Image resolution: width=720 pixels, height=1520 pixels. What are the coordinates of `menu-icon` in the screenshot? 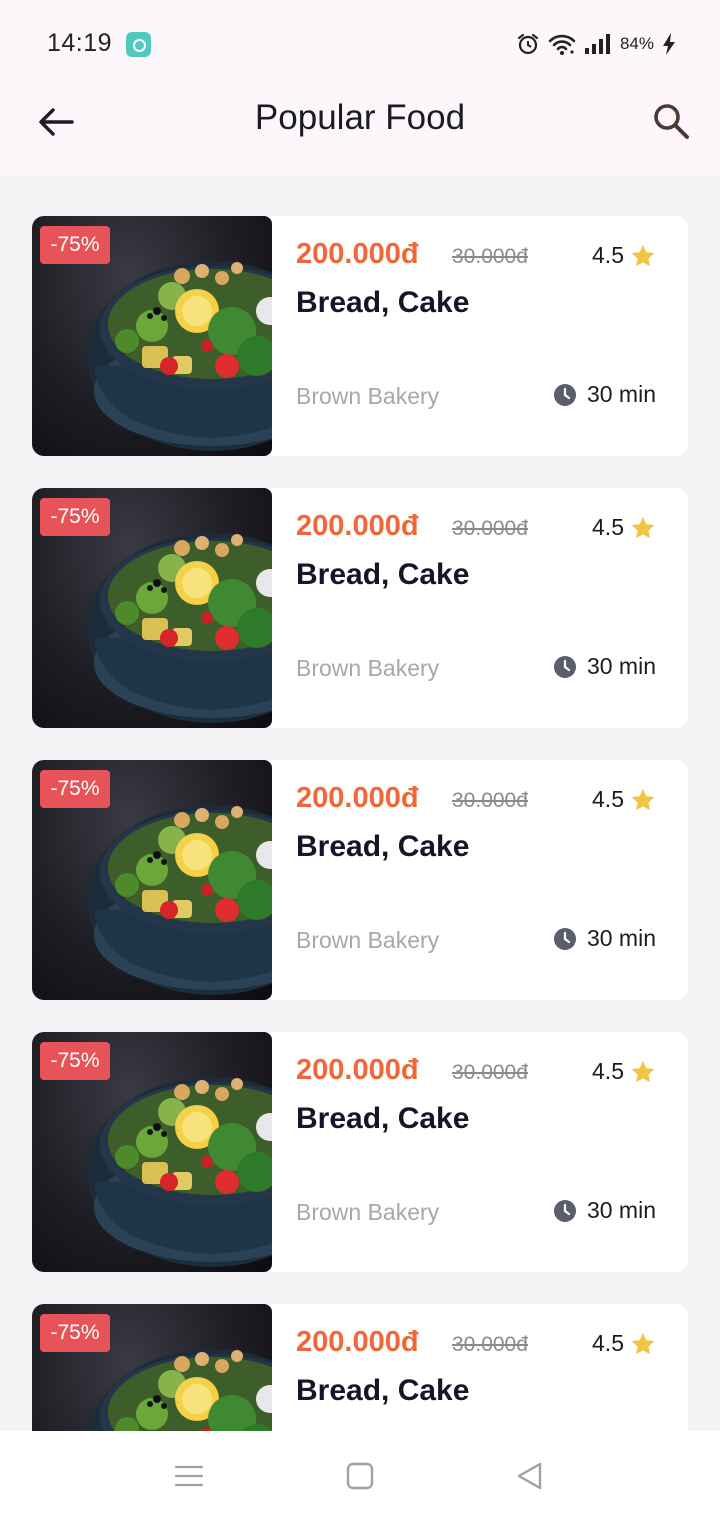 It's located at (189, 1476).